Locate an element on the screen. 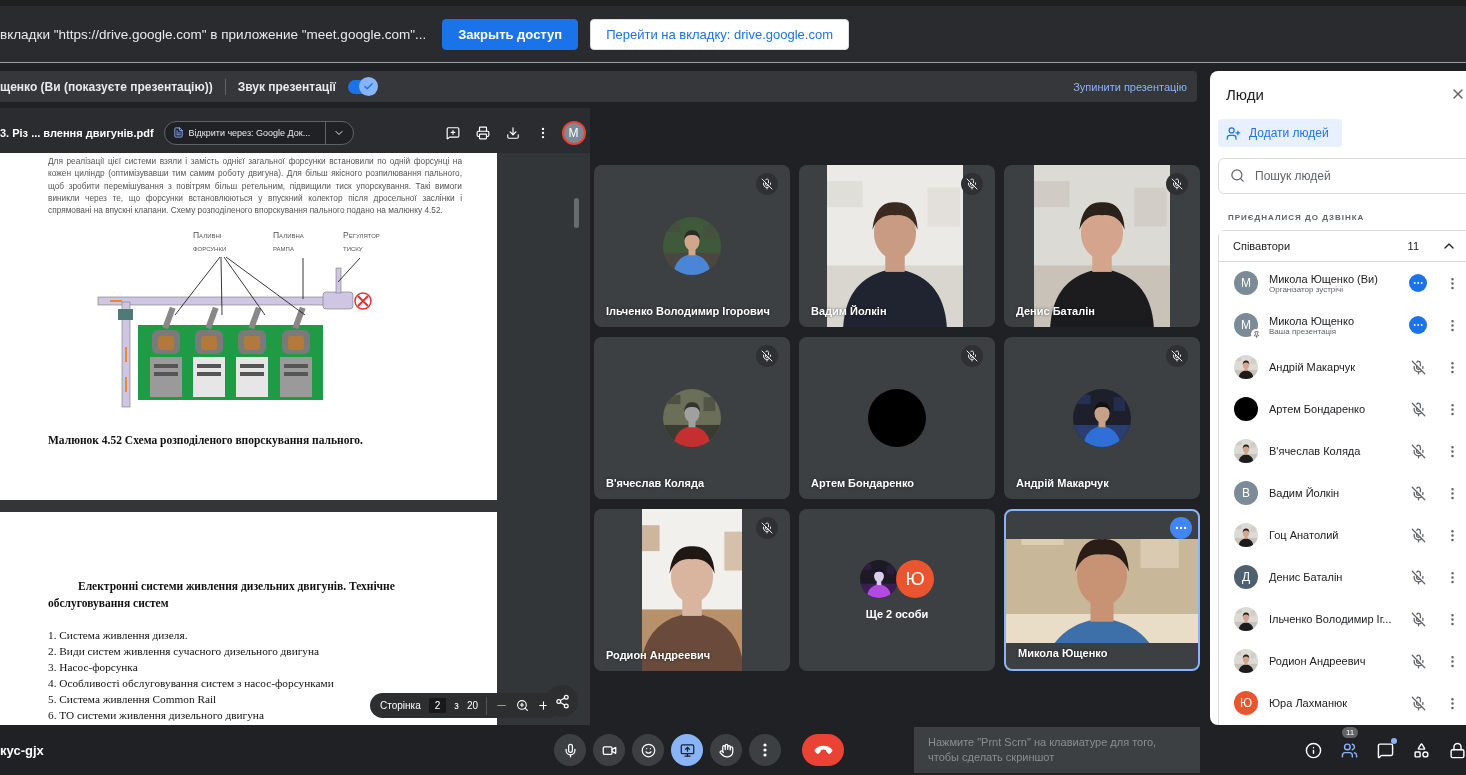 The image size is (1466, 775). add-comment-icon is located at coordinates (452, 132).